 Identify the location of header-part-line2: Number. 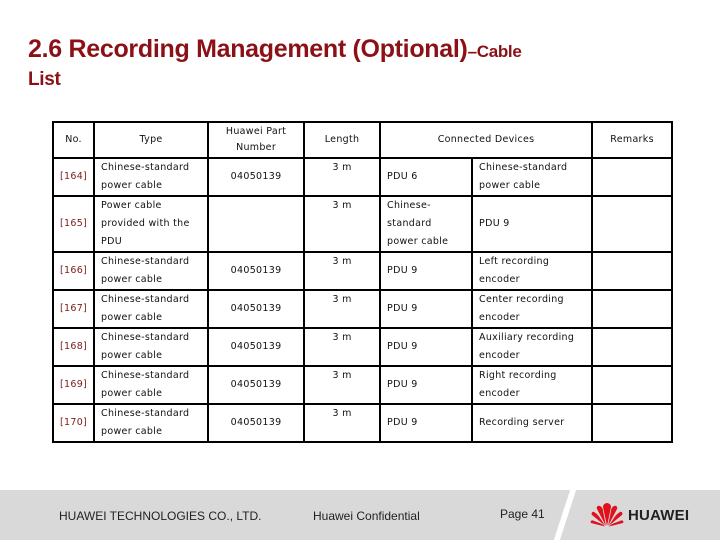
(256, 147).